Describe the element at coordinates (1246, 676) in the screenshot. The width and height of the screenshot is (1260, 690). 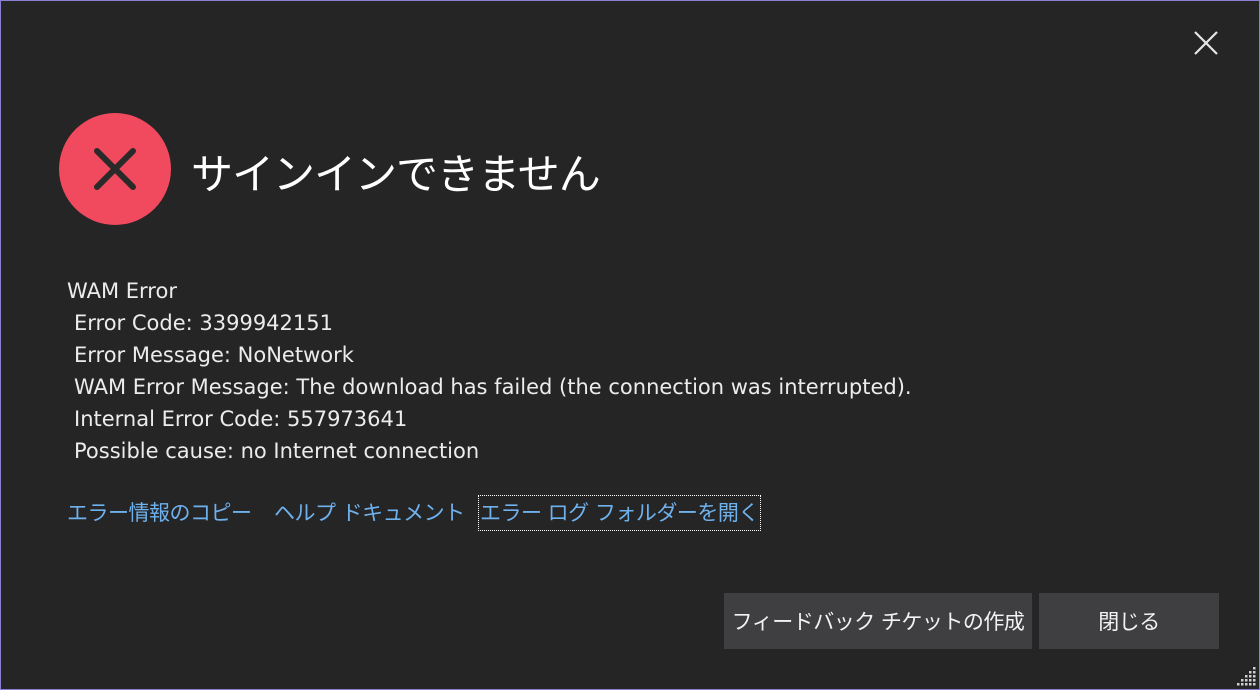
I see `resize-grip-icon` at that location.